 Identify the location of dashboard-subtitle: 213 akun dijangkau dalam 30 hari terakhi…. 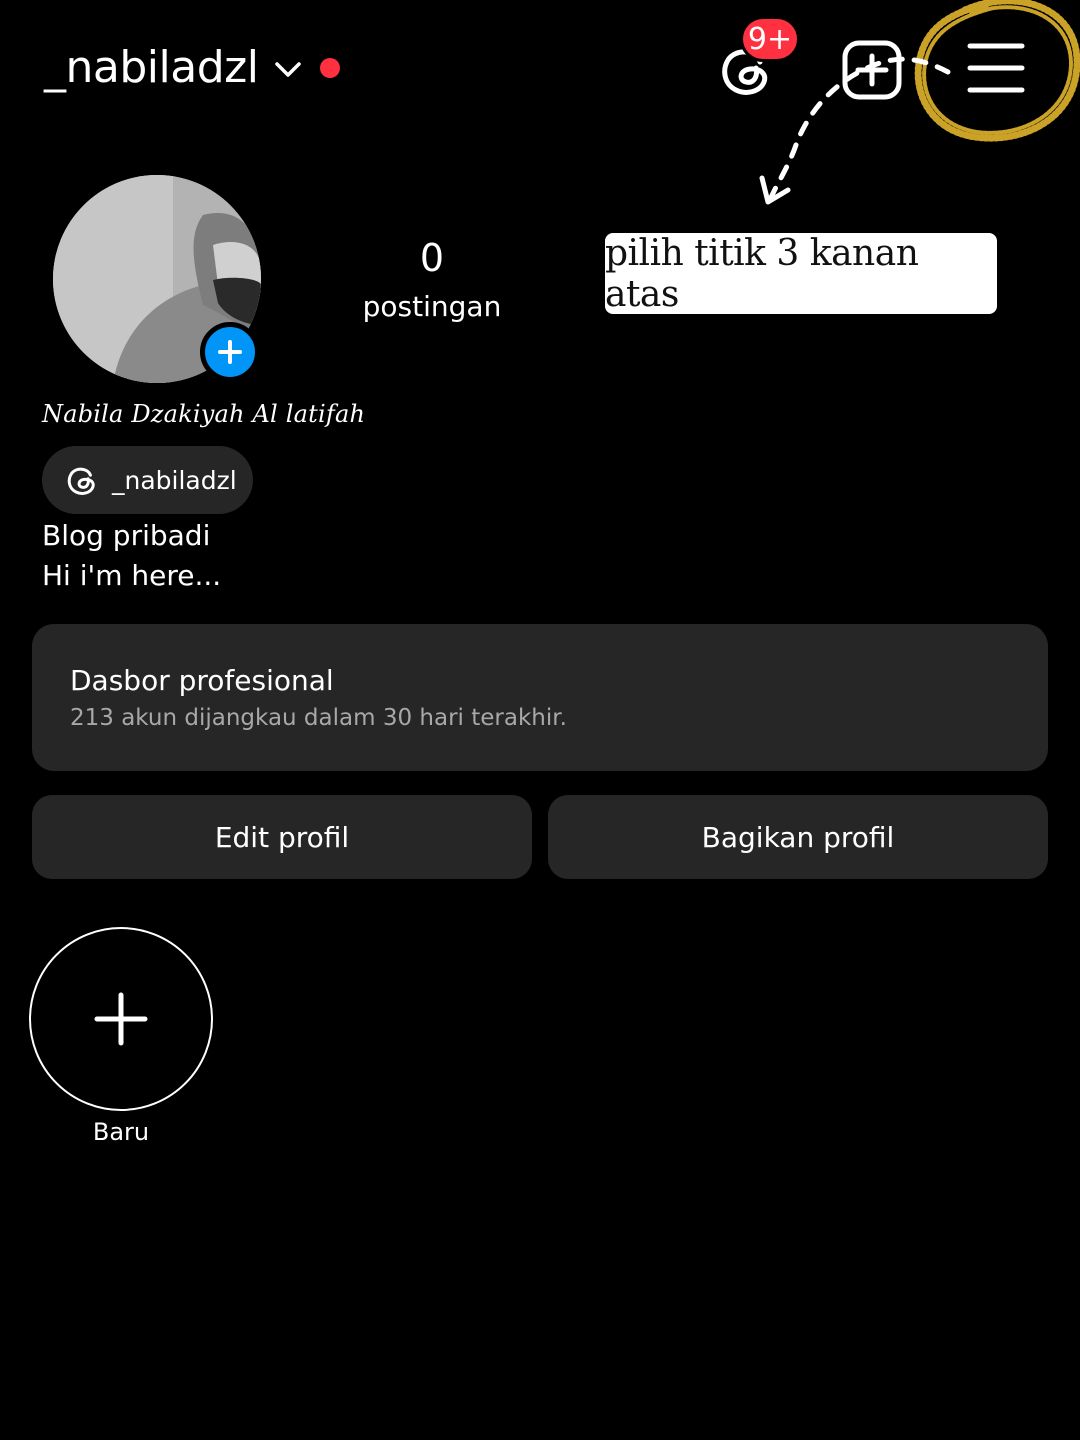
(318, 718).